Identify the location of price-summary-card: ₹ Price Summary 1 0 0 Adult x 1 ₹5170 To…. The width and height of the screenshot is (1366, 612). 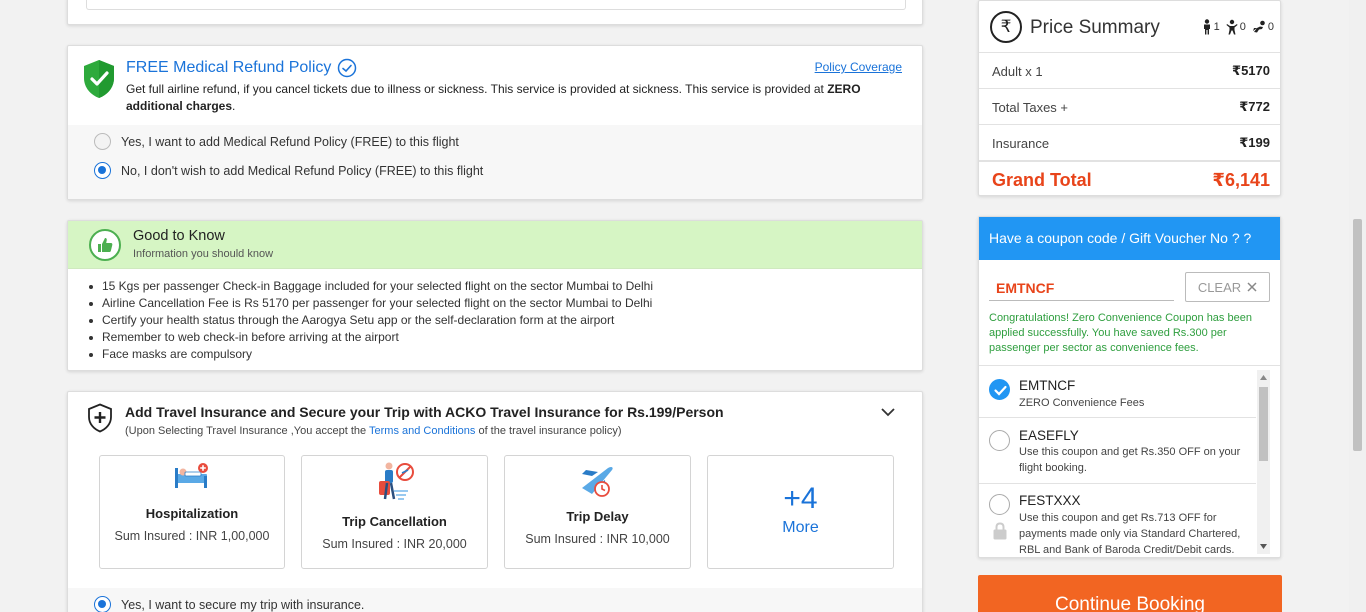
(1129, 98).